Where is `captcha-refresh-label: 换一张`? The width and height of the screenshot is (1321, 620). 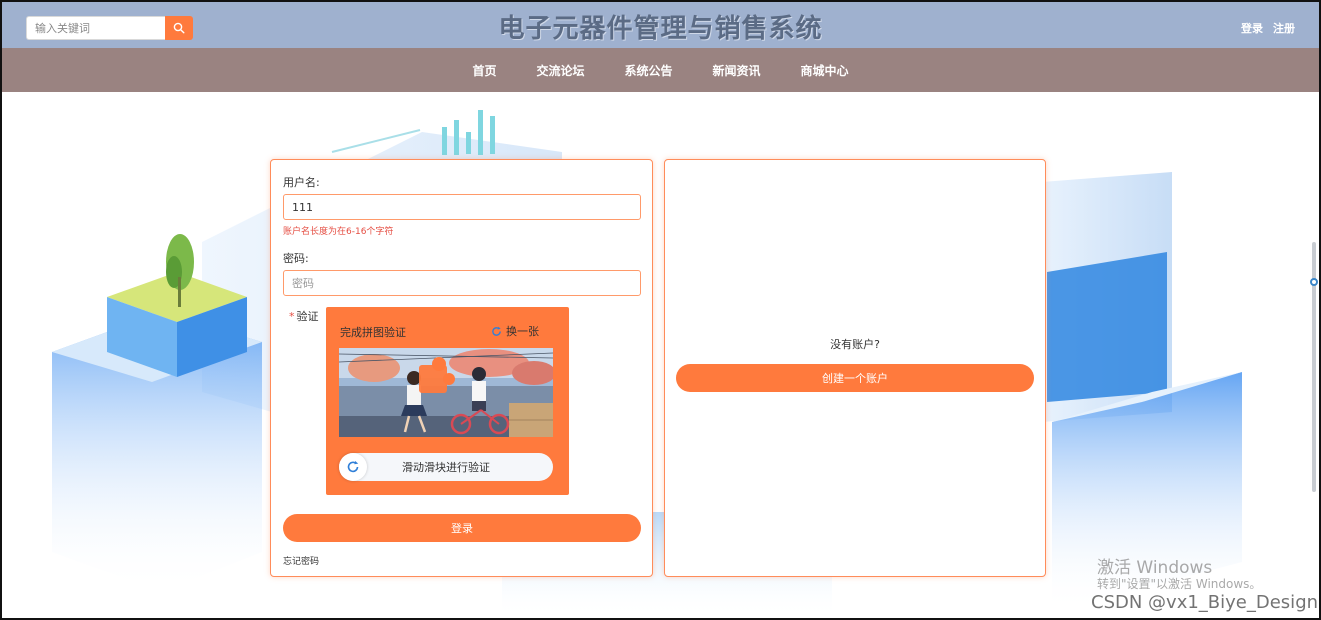
captcha-refresh-label: 换一张 is located at coordinates (522, 331).